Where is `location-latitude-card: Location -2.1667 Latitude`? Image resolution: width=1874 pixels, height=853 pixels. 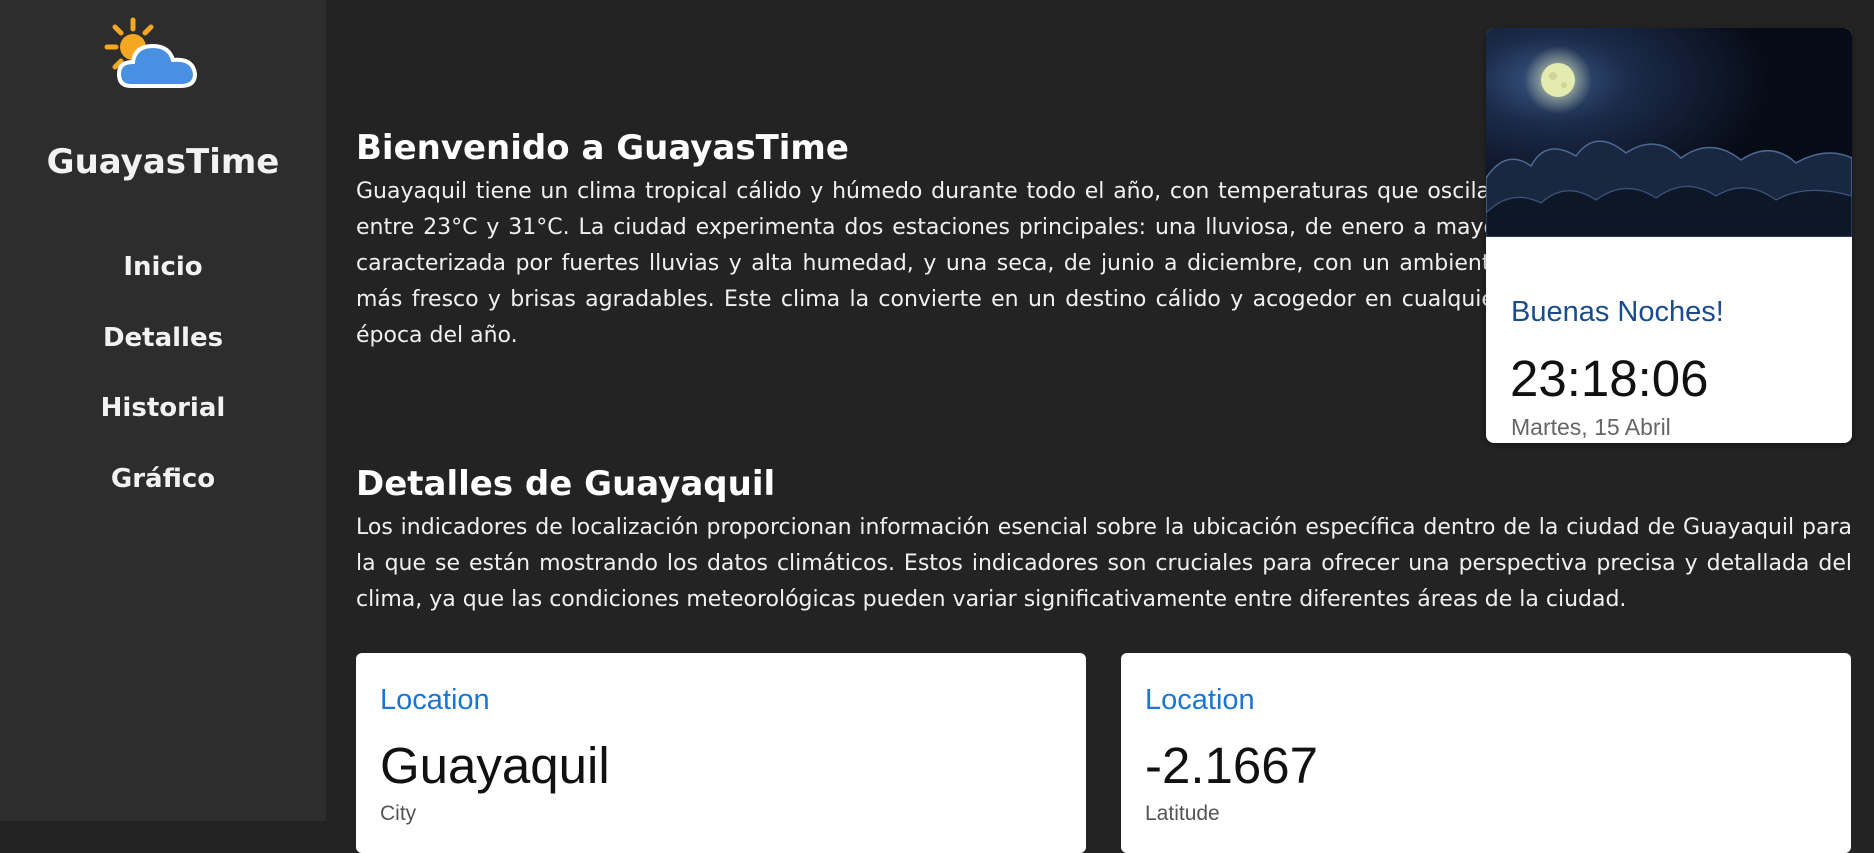
location-latitude-card: Location -2.1667 Latitude is located at coordinates (1486, 753).